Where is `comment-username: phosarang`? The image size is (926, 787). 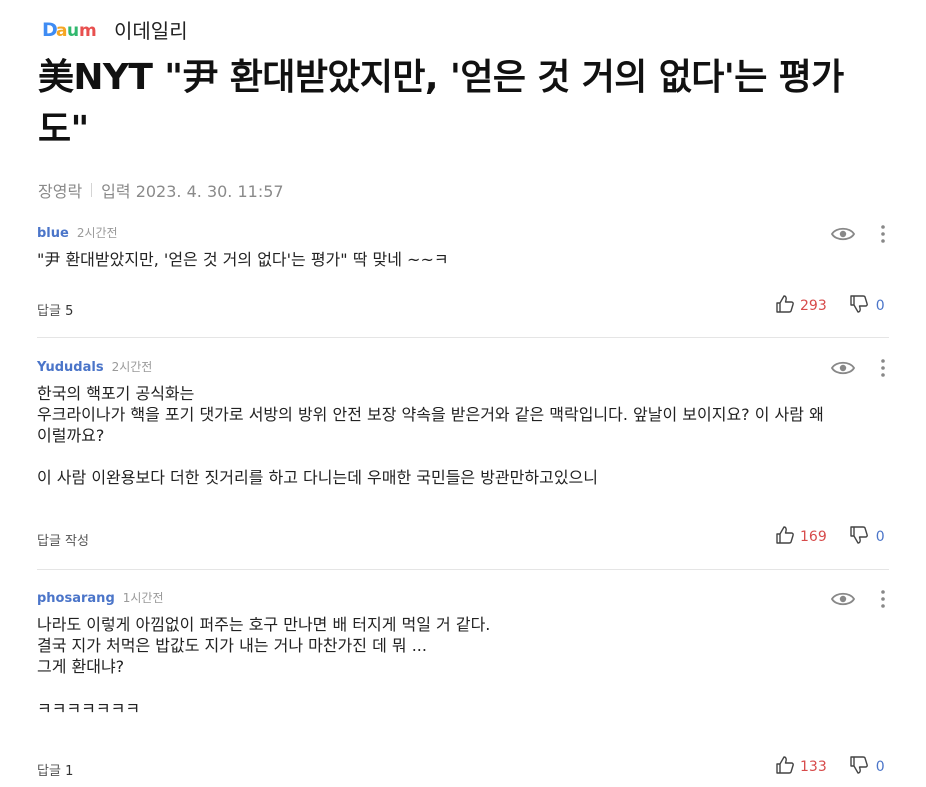
comment-username: phosarang is located at coordinates (76, 598).